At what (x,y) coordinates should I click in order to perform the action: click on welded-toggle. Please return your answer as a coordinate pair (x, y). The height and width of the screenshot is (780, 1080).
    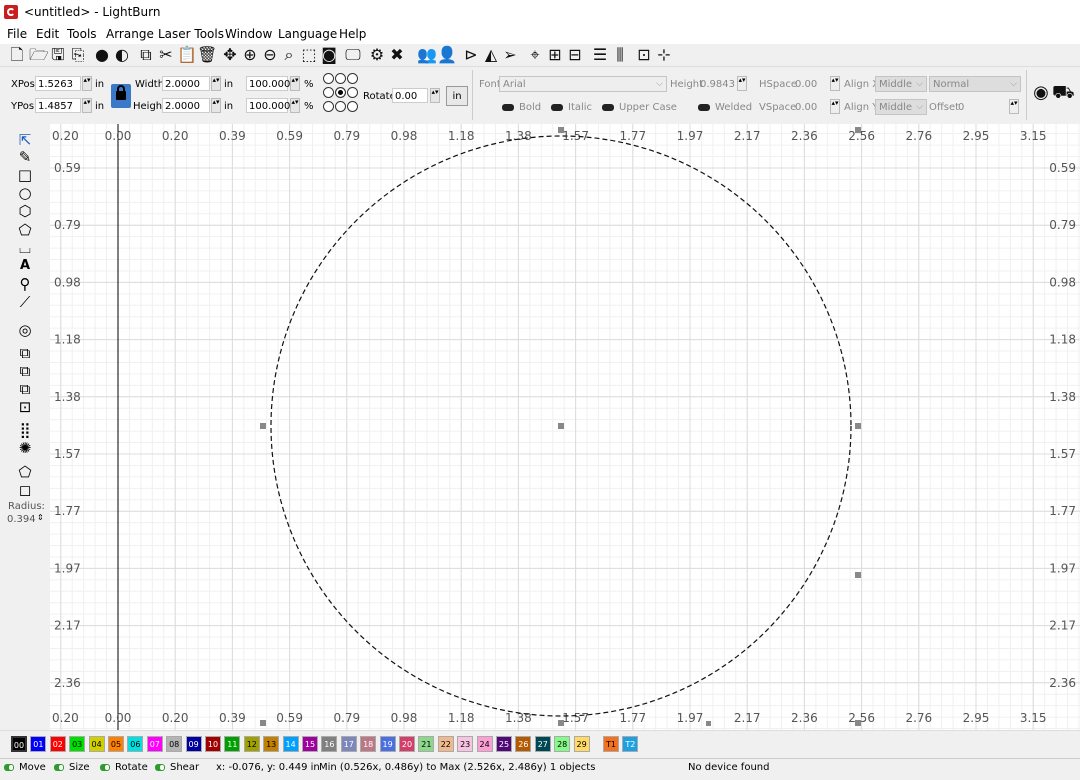
    Looking at the image, I should click on (704, 107).